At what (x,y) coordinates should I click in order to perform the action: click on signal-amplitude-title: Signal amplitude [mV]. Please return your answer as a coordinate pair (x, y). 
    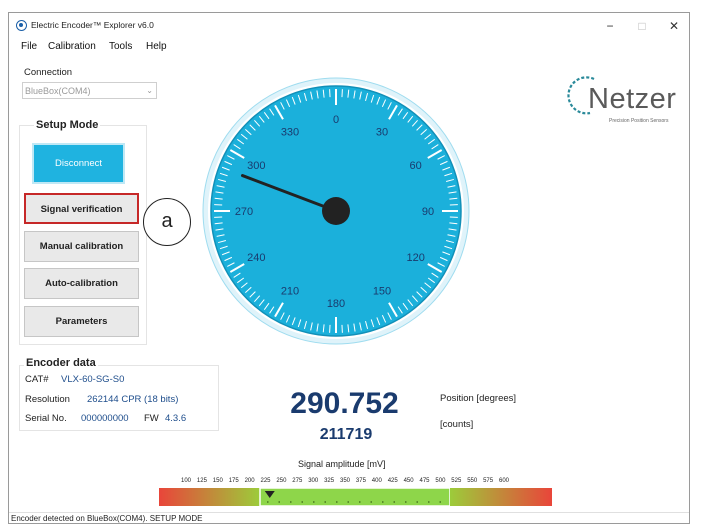
    Looking at the image, I should click on (342, 464).